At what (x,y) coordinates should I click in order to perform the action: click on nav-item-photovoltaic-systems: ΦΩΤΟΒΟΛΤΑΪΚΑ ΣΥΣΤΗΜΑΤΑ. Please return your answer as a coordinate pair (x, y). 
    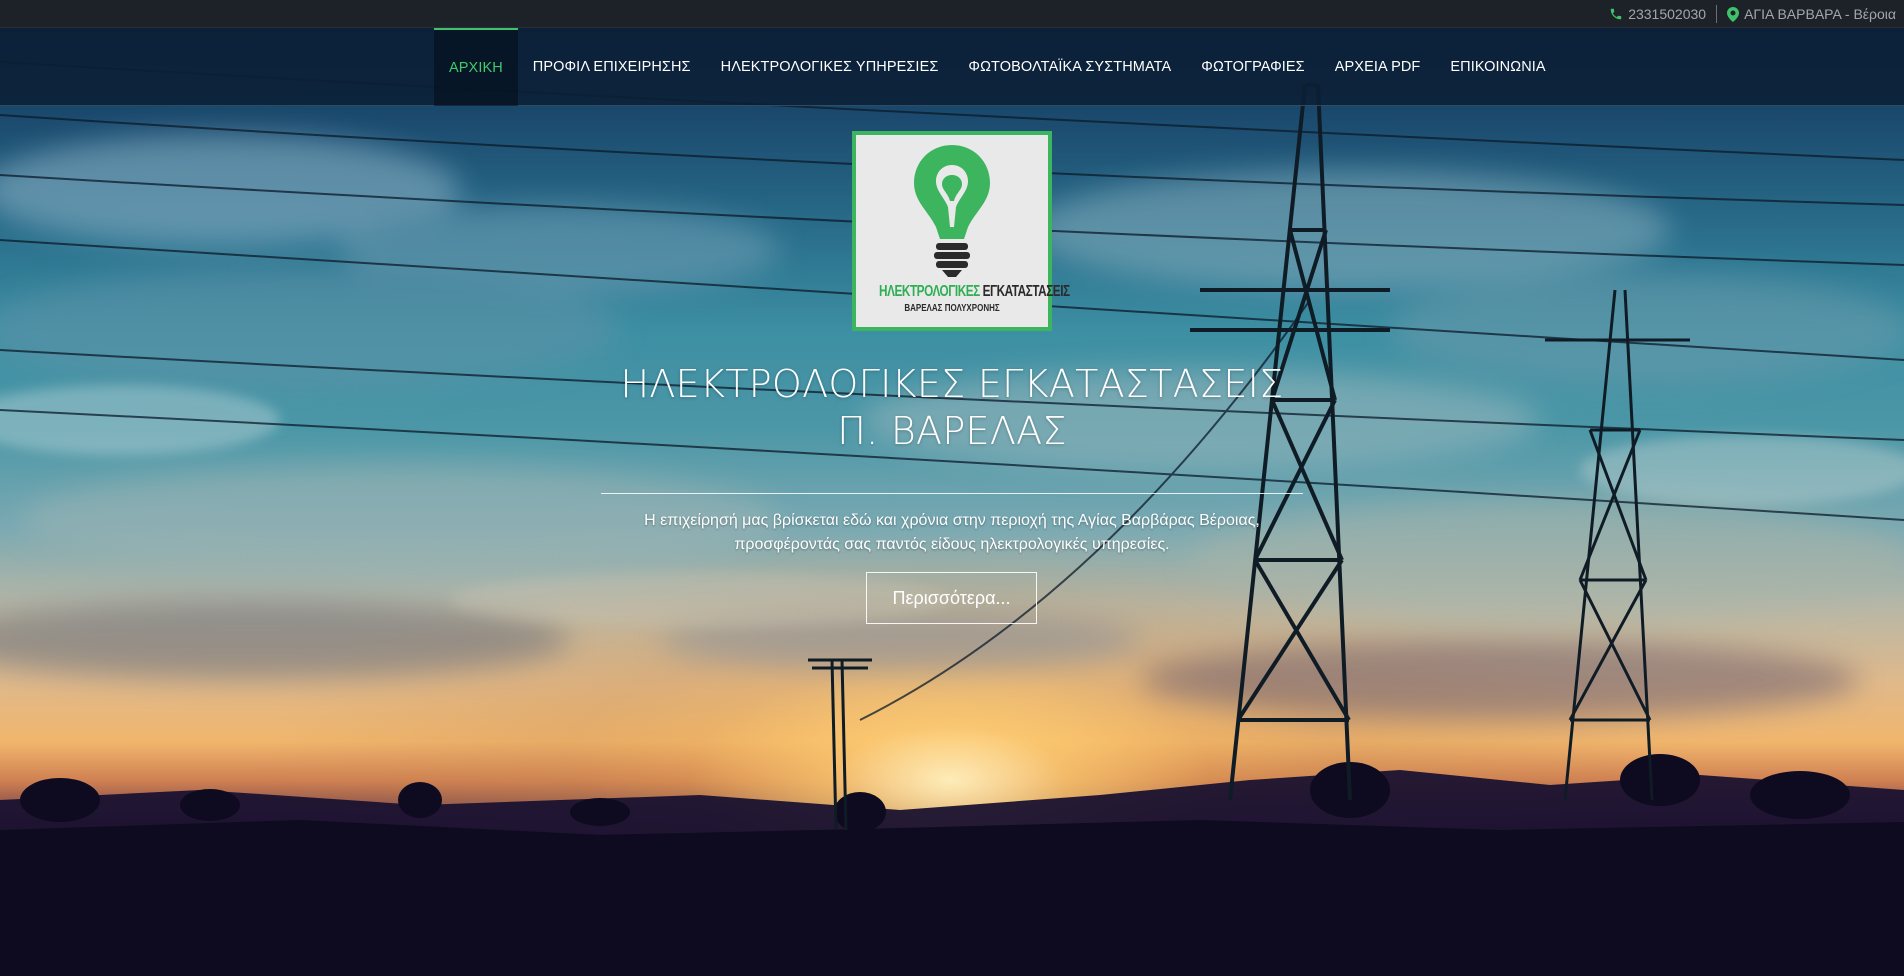
    Looking at the image, I should click on (1069, 67).